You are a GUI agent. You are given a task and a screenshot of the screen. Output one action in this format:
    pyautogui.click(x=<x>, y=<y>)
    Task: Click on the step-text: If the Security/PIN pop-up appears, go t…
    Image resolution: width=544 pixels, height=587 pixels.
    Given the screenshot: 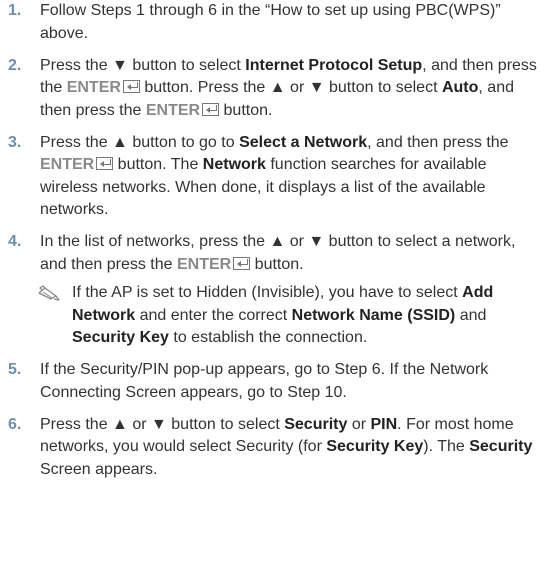 What is the action you would take?
    pyautogui.click(x=264, y=381)
    